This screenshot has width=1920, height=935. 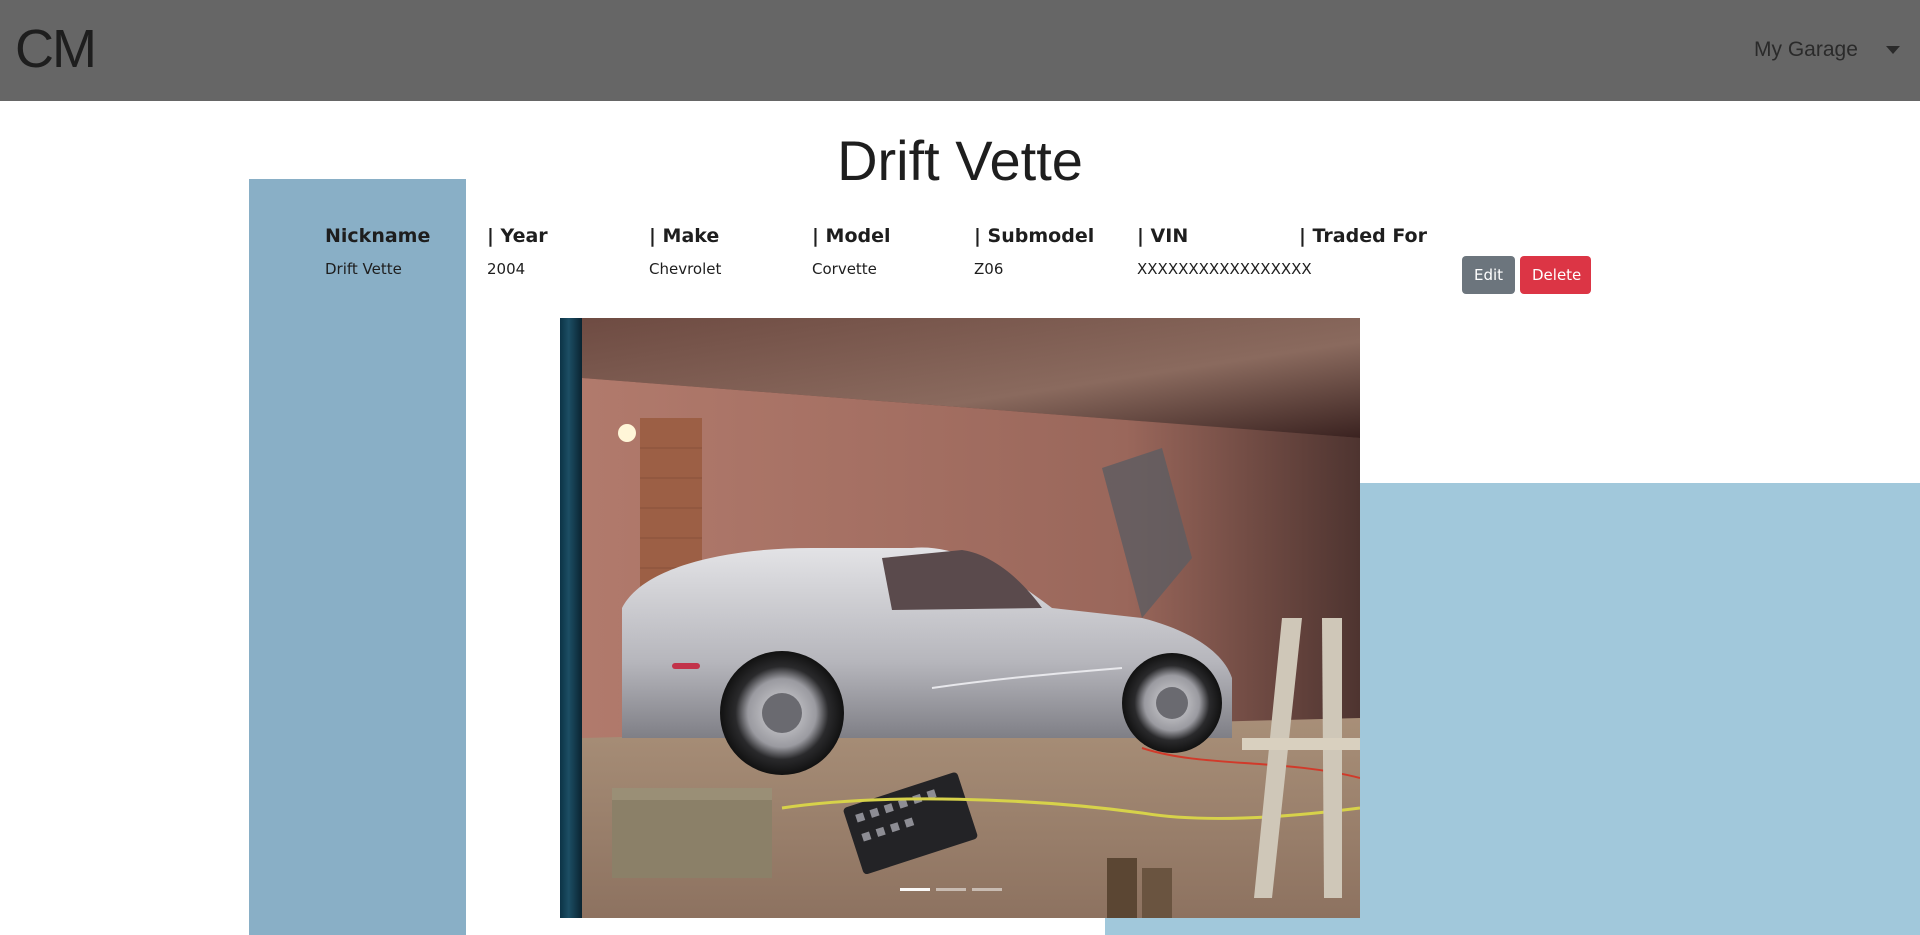 What do you see at coordinates (357, 557) in the screenshot?
I see `left-sidebar-panel` at bounding box center [357, 557].